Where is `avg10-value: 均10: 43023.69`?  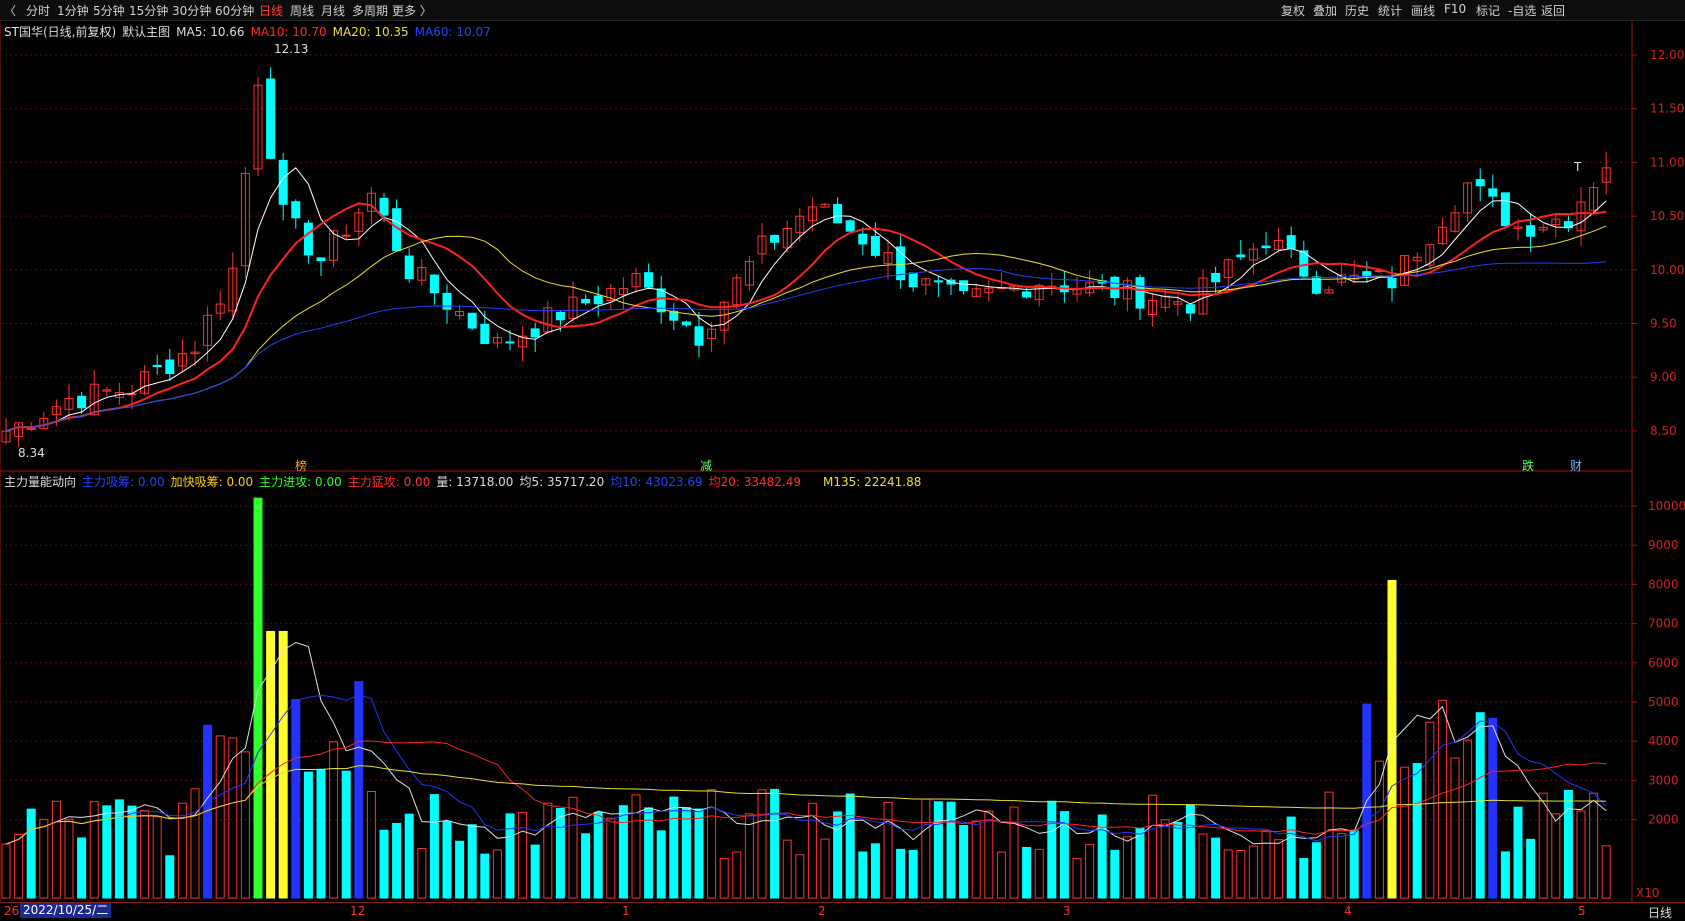 avg10-value: 均10: 43023.69 is located at coordinates (656, 482).